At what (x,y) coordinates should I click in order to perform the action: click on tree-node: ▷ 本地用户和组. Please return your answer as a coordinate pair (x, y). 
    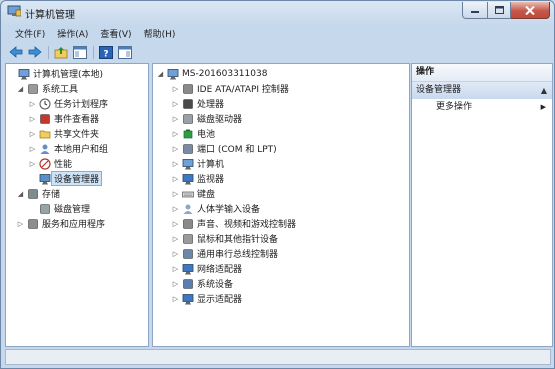
    Looking at the image, I should click on (77, 148).